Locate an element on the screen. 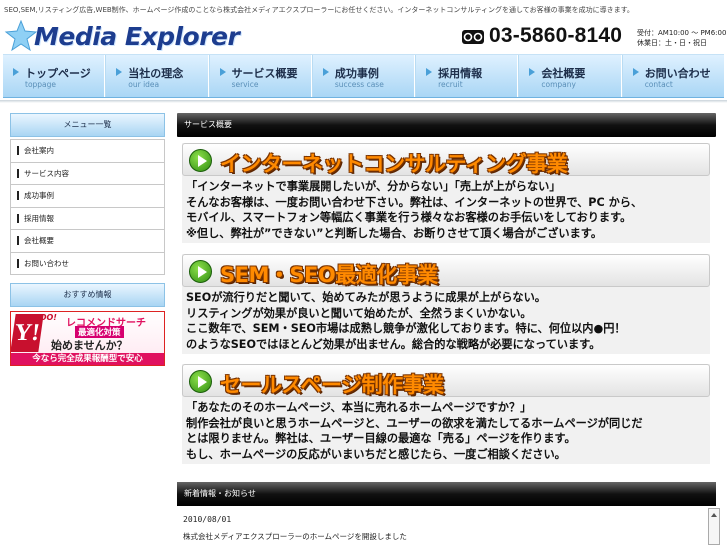  nav-label: 当社の理念 is located at coordinates (156, 73).